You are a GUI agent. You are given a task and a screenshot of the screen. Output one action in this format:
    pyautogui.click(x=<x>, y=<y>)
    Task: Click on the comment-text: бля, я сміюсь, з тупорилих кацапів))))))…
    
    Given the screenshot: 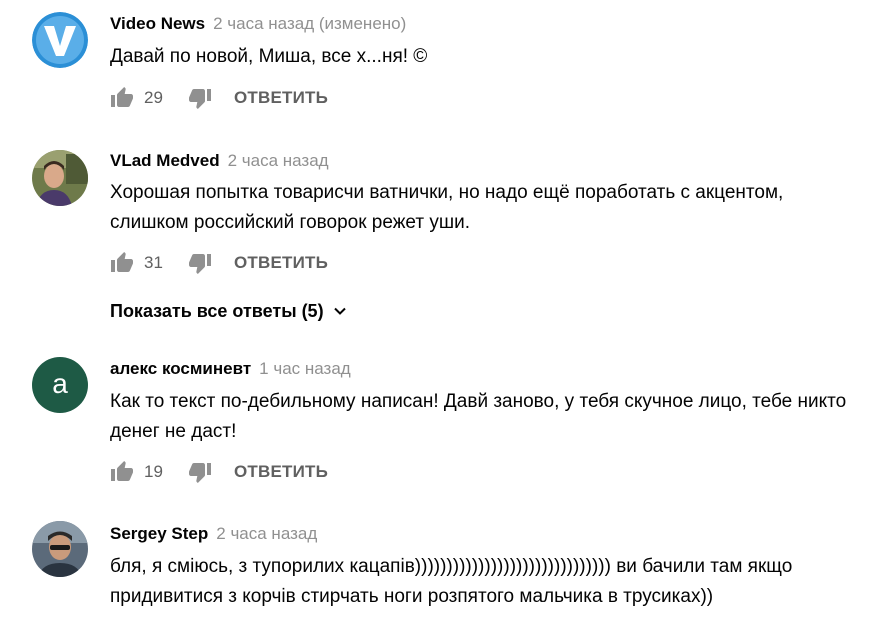 What is the action you would take?
    pyautogui.click(x=451, y=581)
    